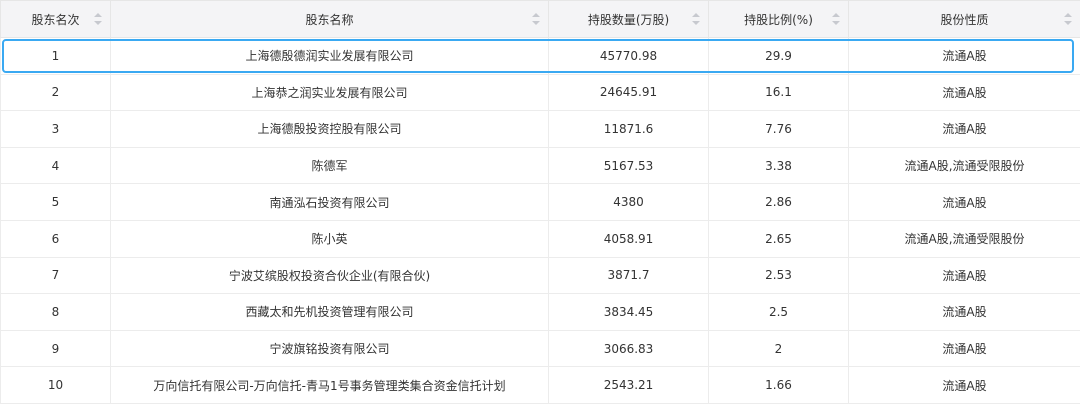 This screenshot has height=408, width=1080. I want to click on table-header: 股东名次 股东名称 持股数量(万股) 持股比例(%) 股份性质, so click(540, 19).